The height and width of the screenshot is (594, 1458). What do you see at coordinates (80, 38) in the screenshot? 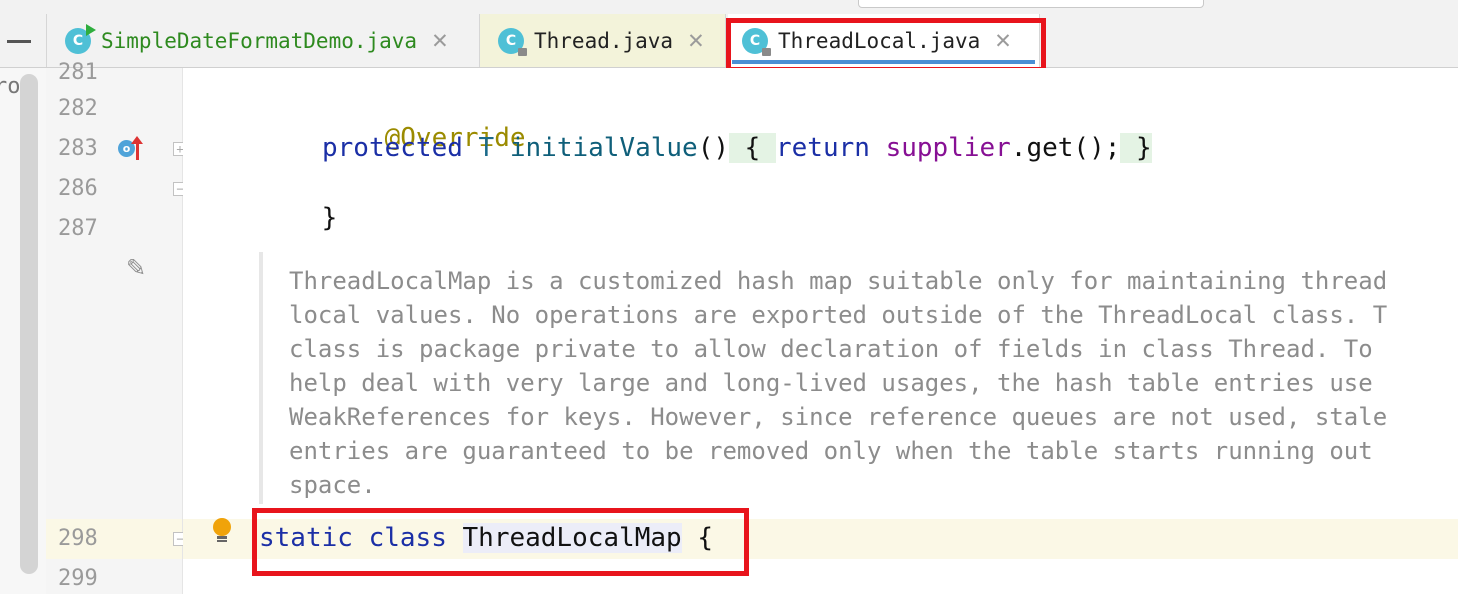
I see `class-run-icon: C` at bounding box center [80, 38].